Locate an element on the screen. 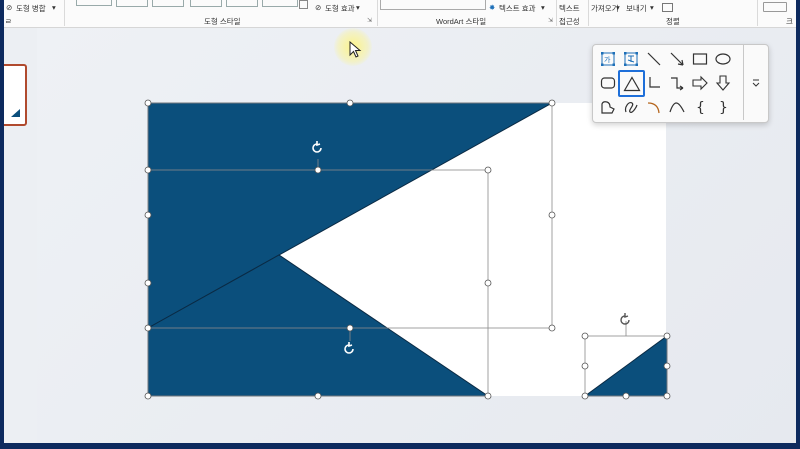 The image size is (800, 449). elbow-connector-icon is located at coordinates (654, 83).